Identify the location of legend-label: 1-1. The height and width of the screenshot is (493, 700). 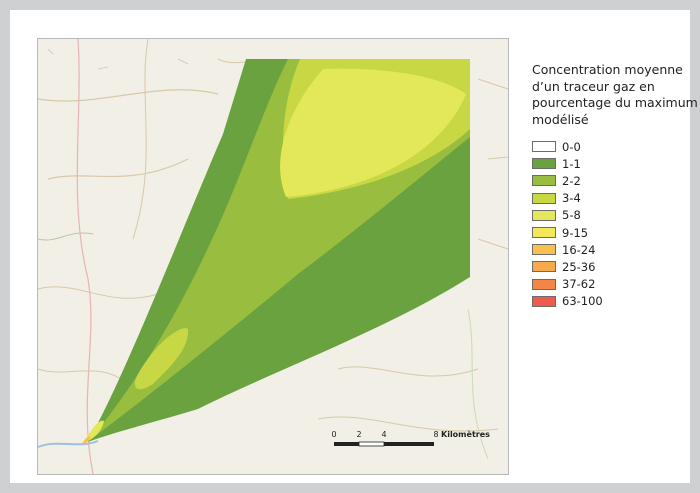
(571, 163).